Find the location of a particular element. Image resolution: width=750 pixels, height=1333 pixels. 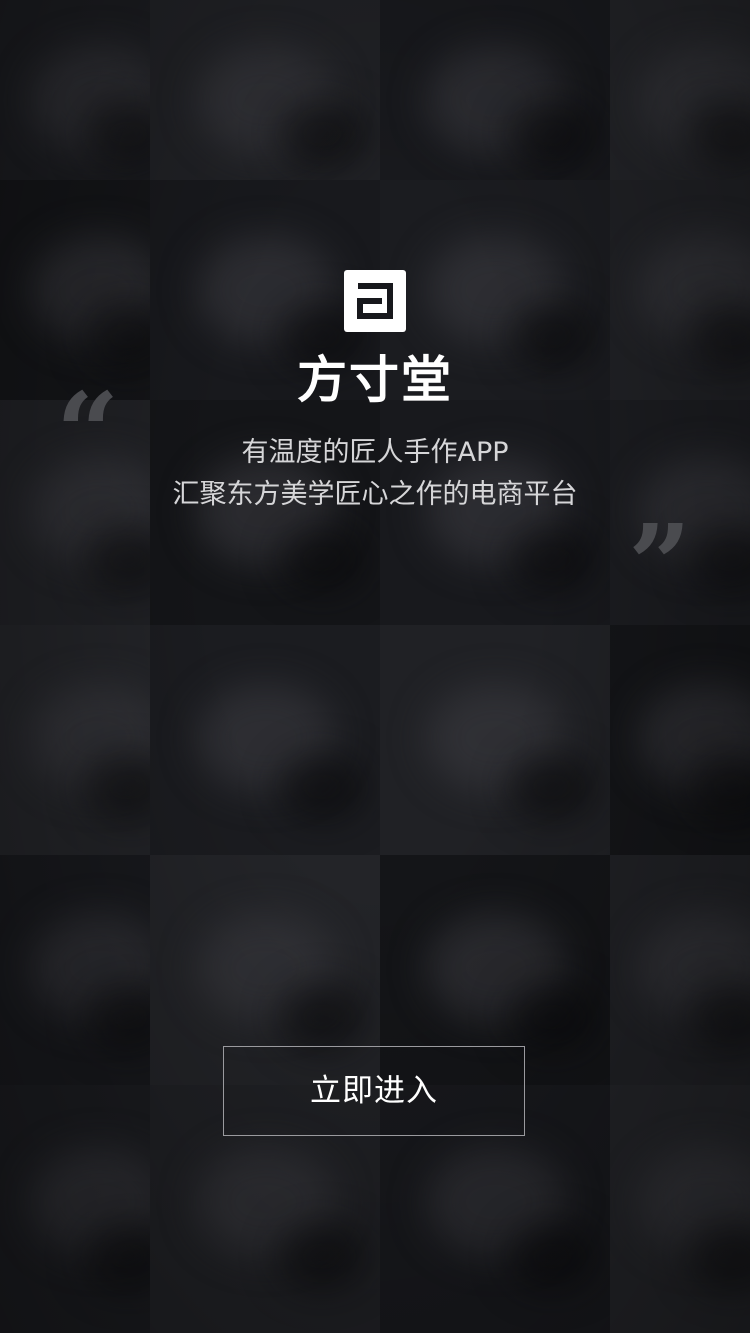

enter-button: 立即进入 is located at coordinates (374, 1091).